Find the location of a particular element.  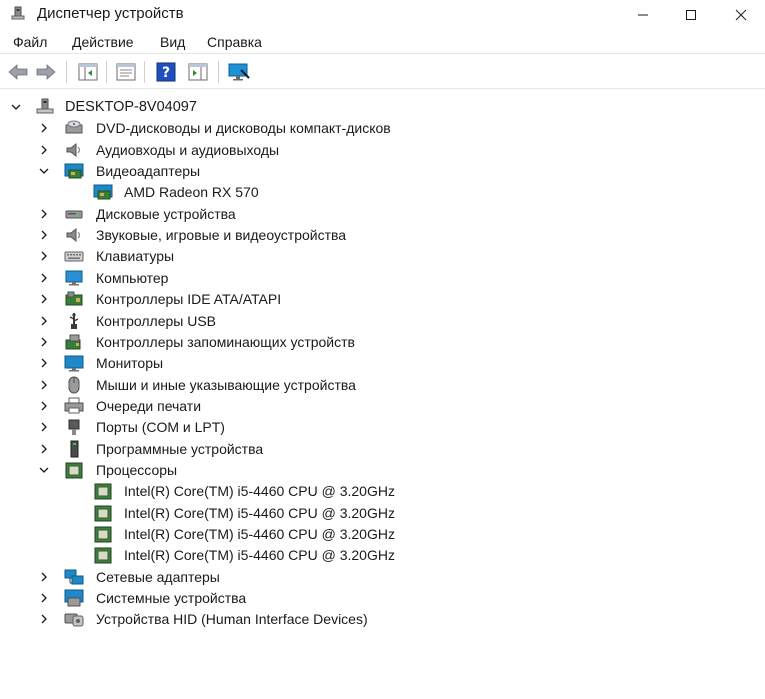

tree-category: Контроллеры IDE ATA/ATAPI is located at coordinates (382, 299).